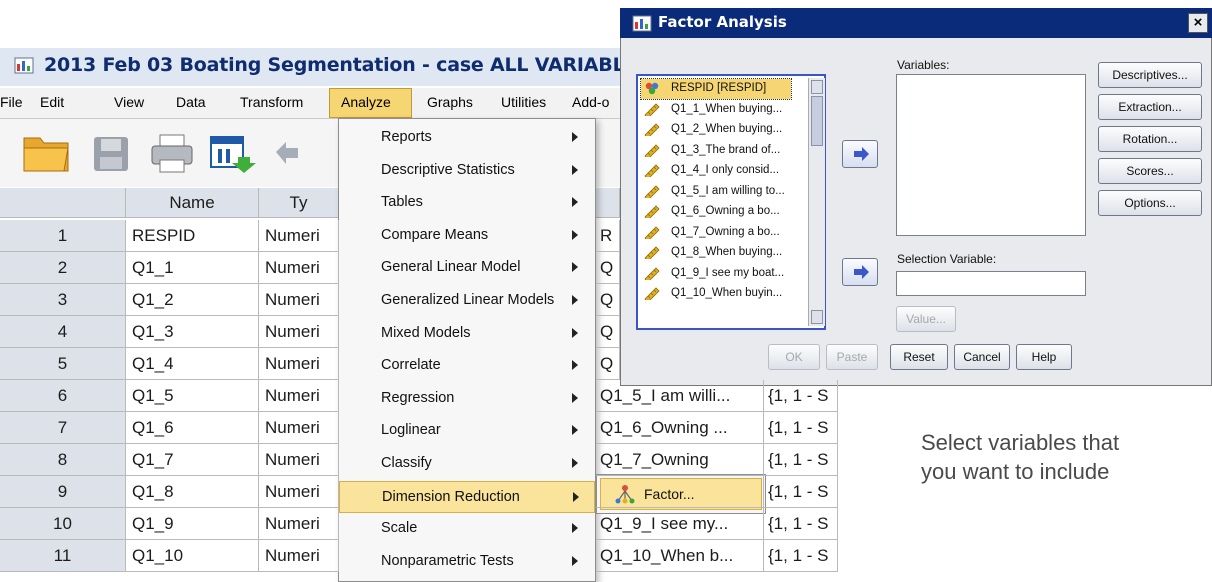 The image size is (1212, 582). I want to click on menu-addons: Add-o, so click(590, 102).